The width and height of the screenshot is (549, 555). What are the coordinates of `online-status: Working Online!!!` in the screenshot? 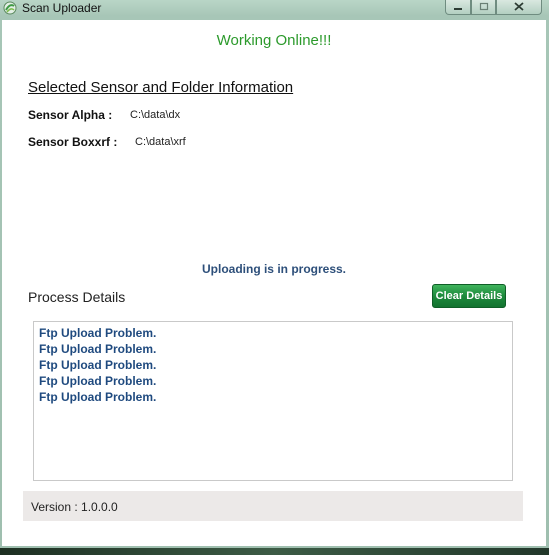 It's located at (274, 40).